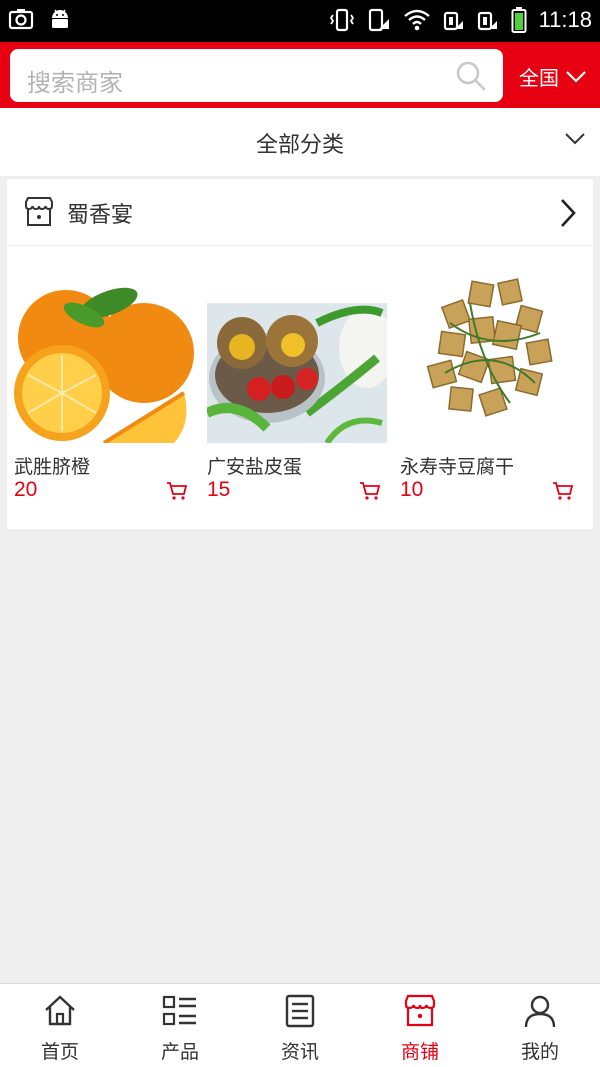 The height and width of the screenshot is (1067, 600). Describe the element at coordinates (539, 78) in the screenshot. I see `region-label: 全国` at that location.